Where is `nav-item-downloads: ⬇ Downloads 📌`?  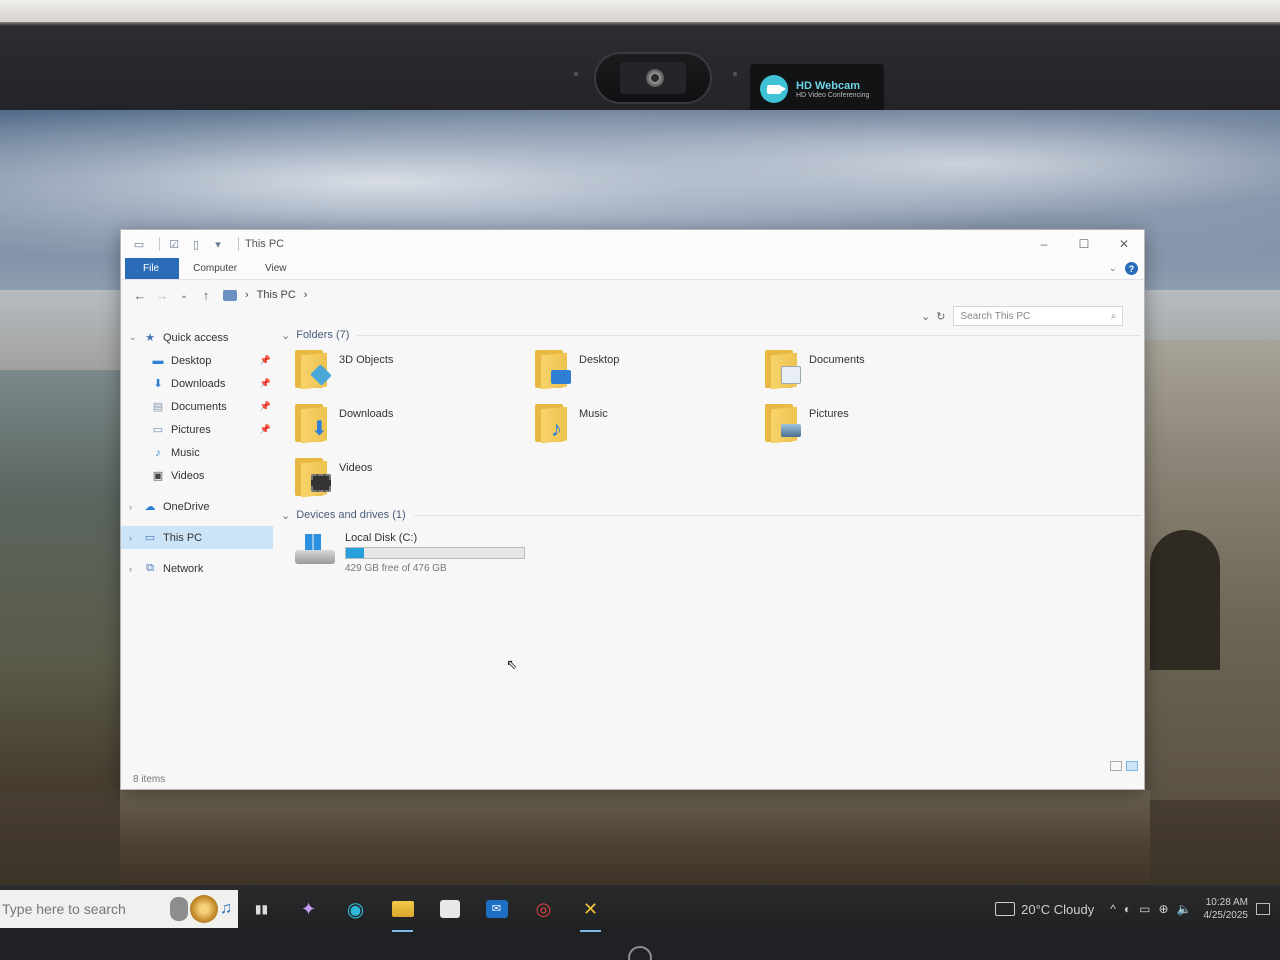
nav-item-downloads: ⬇ Downloads 📌 is located at coordinates (197, 383).